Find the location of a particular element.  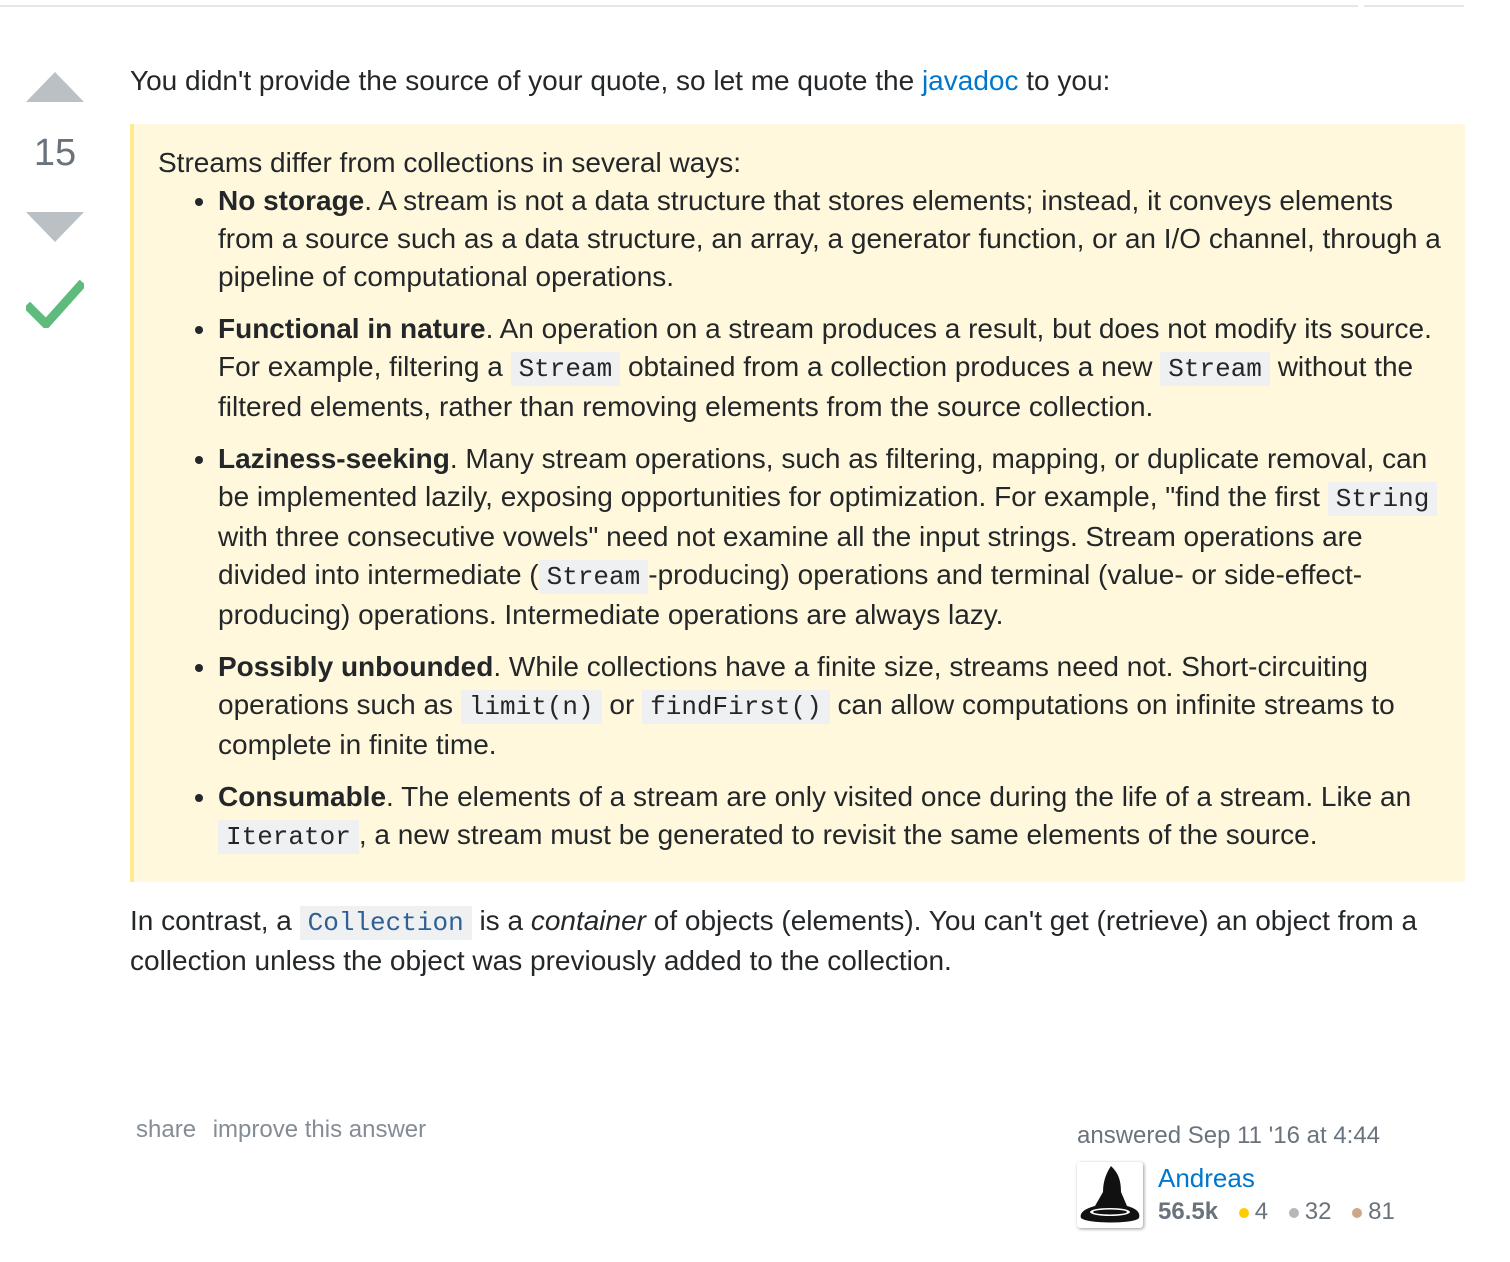

top-divider-right is located at coordinates (1414, 3).